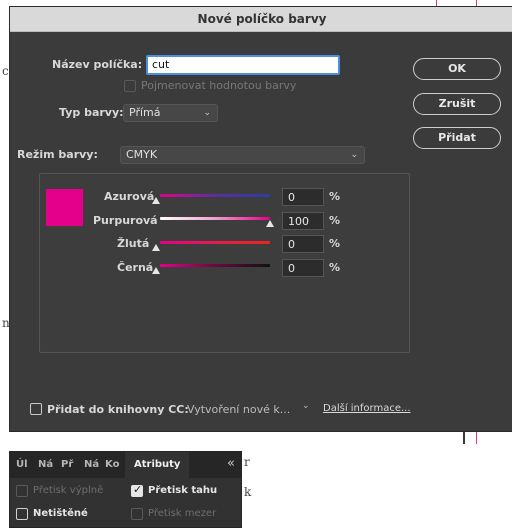 This screenshot has height=528, width=512. I want to click on nonprinting-label: Netištěné, so click(60, 513).